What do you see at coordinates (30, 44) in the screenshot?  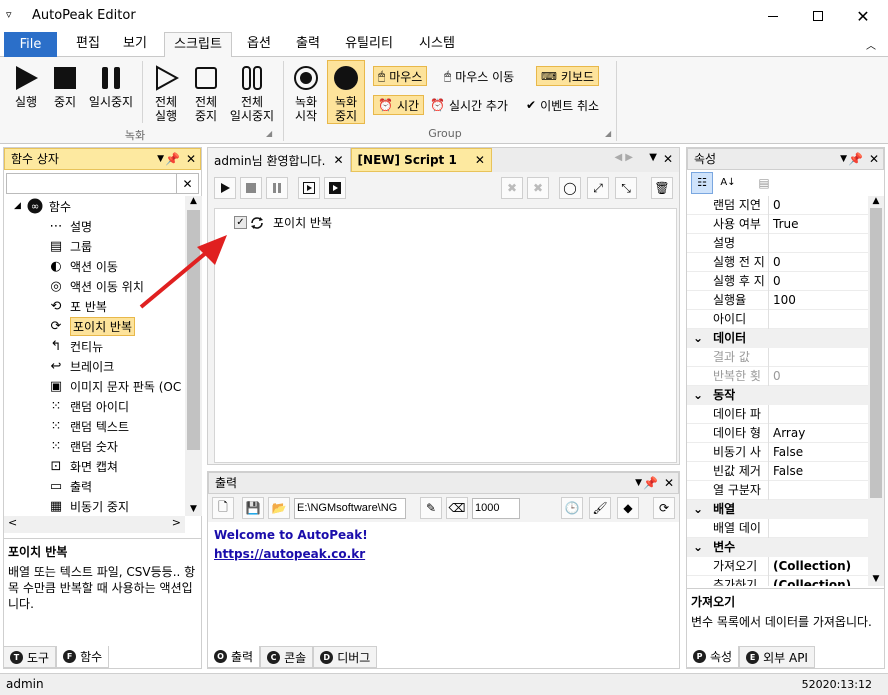 I see `tab-file: File` at bounding box center [30, 44].